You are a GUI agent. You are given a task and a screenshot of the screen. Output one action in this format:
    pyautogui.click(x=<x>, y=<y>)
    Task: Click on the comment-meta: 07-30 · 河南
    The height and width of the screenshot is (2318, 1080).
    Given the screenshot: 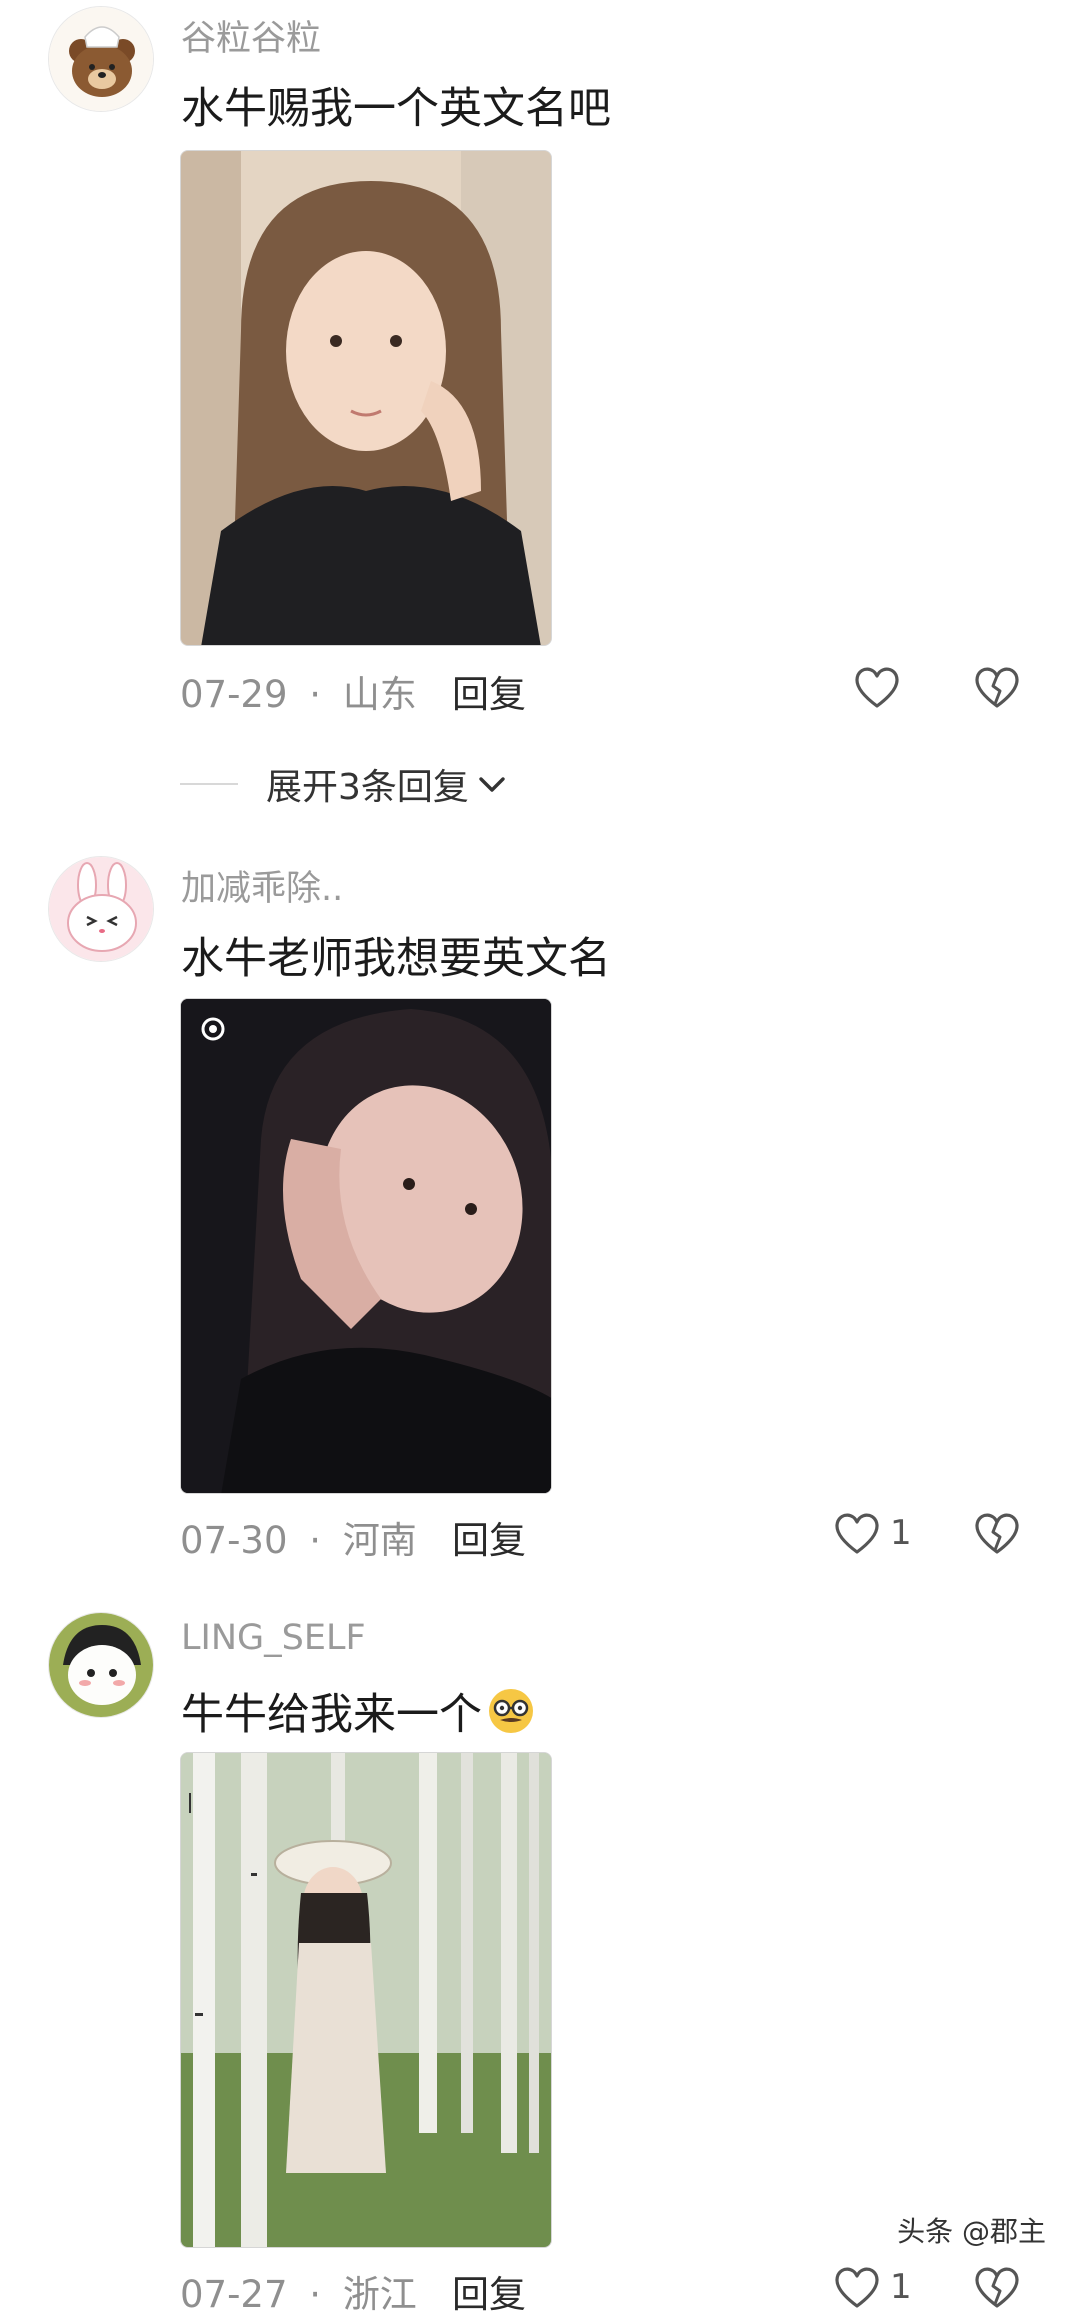 What is the action you would take?
    pyautogui.click(x=298, y=1537)
    